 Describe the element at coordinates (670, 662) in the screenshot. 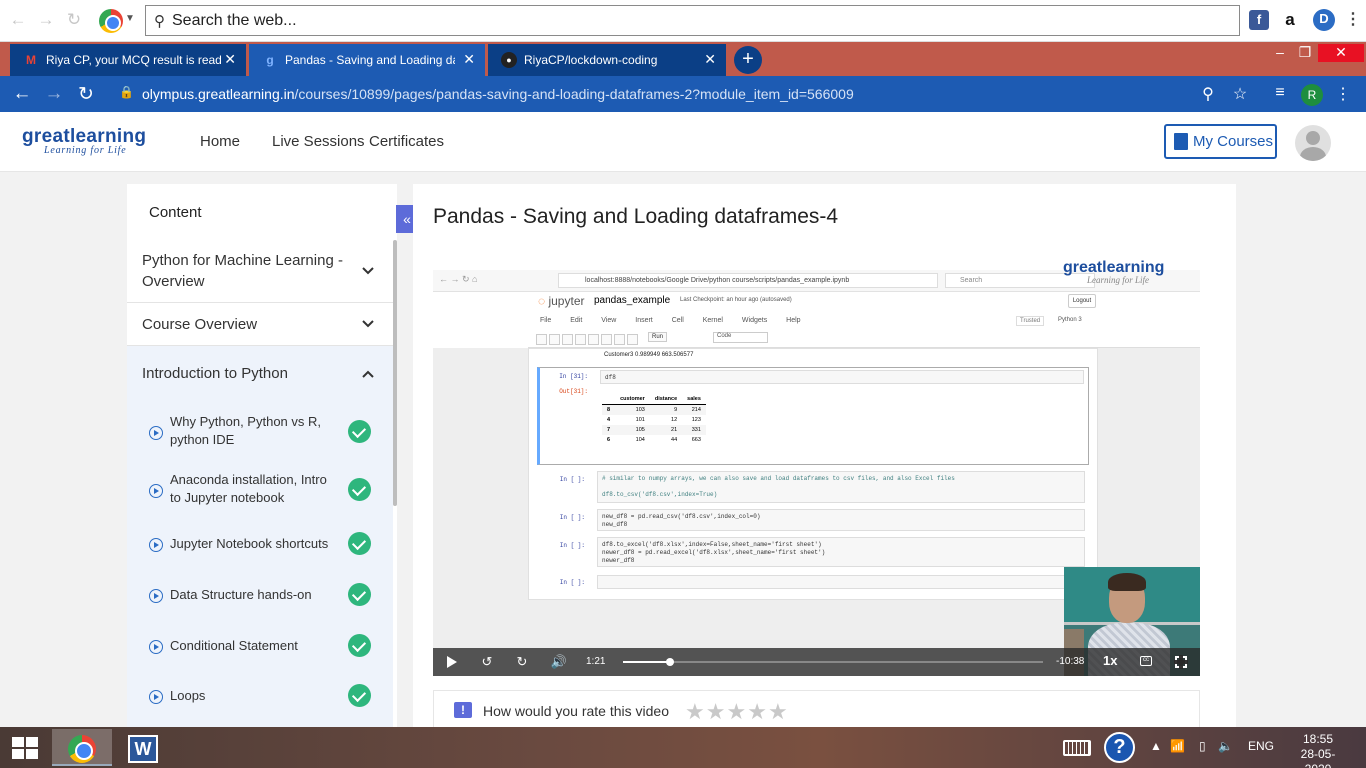

I see `progress-handle` at that location.